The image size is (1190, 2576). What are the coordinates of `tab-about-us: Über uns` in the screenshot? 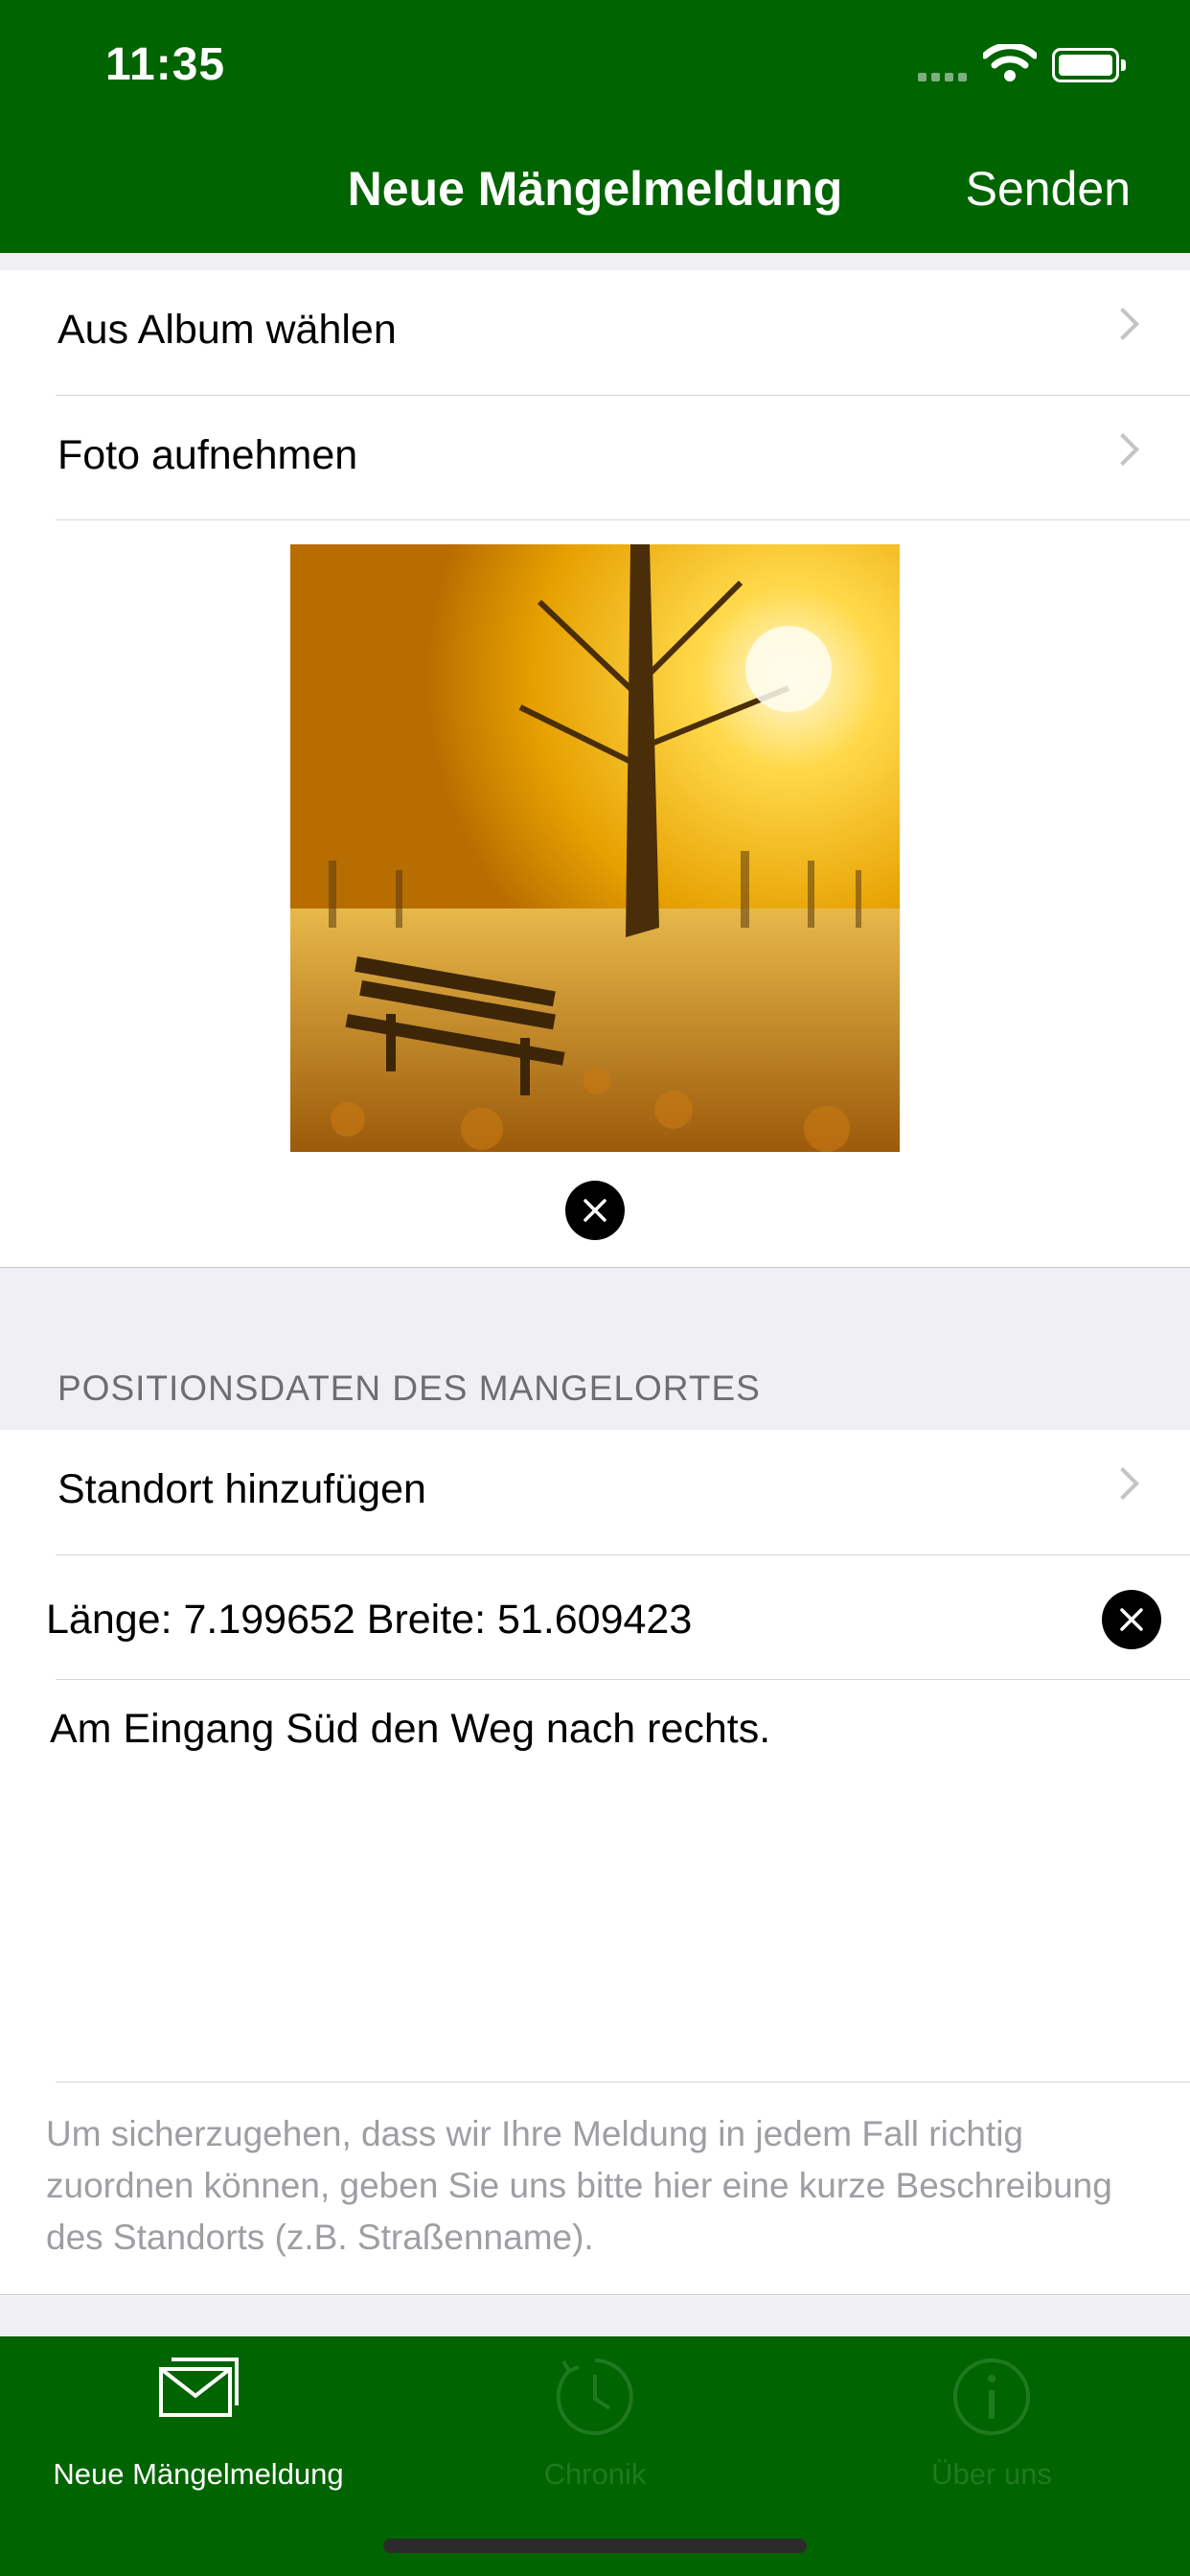 It's located at (991, 2422).